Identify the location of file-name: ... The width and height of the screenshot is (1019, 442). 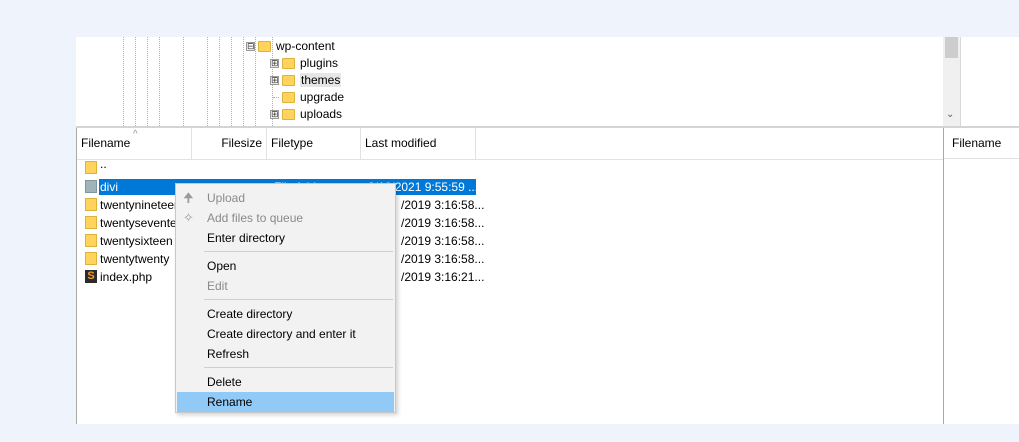
(103, 164).